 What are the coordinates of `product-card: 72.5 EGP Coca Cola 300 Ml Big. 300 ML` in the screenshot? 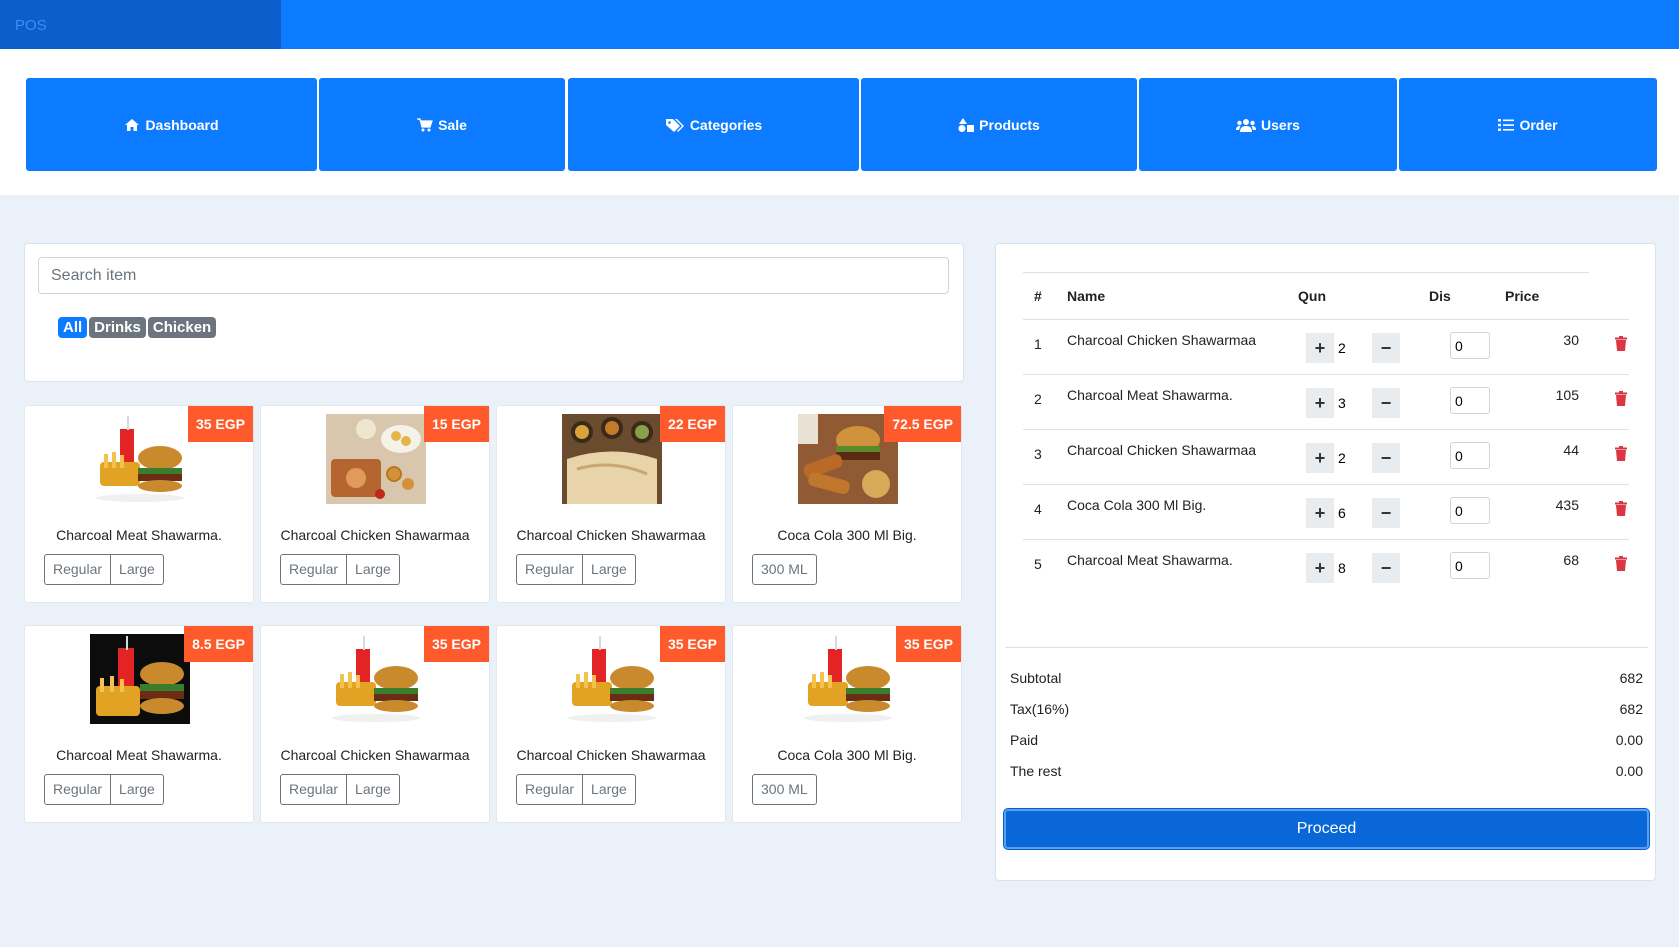 It's located at (847, 504).